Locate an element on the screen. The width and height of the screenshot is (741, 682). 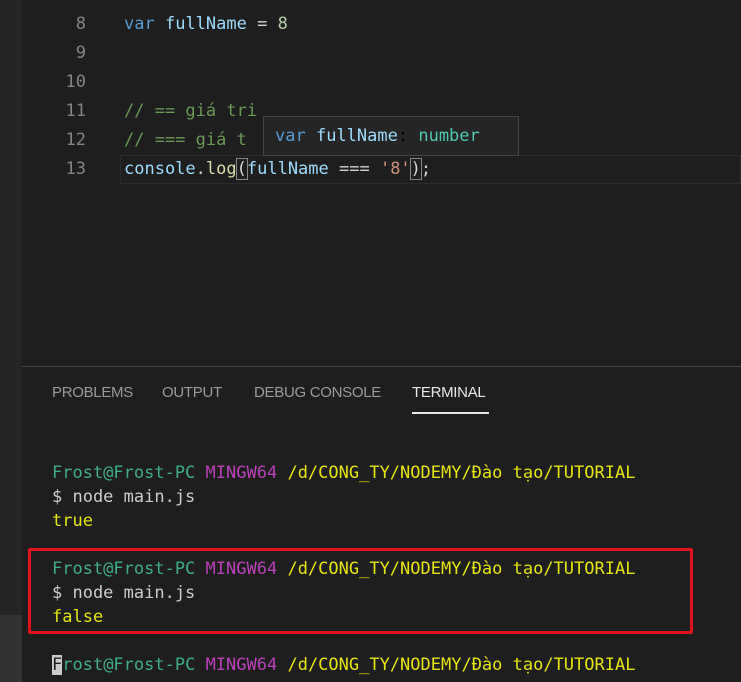
activity-bar is located at coordinates (11, 341).